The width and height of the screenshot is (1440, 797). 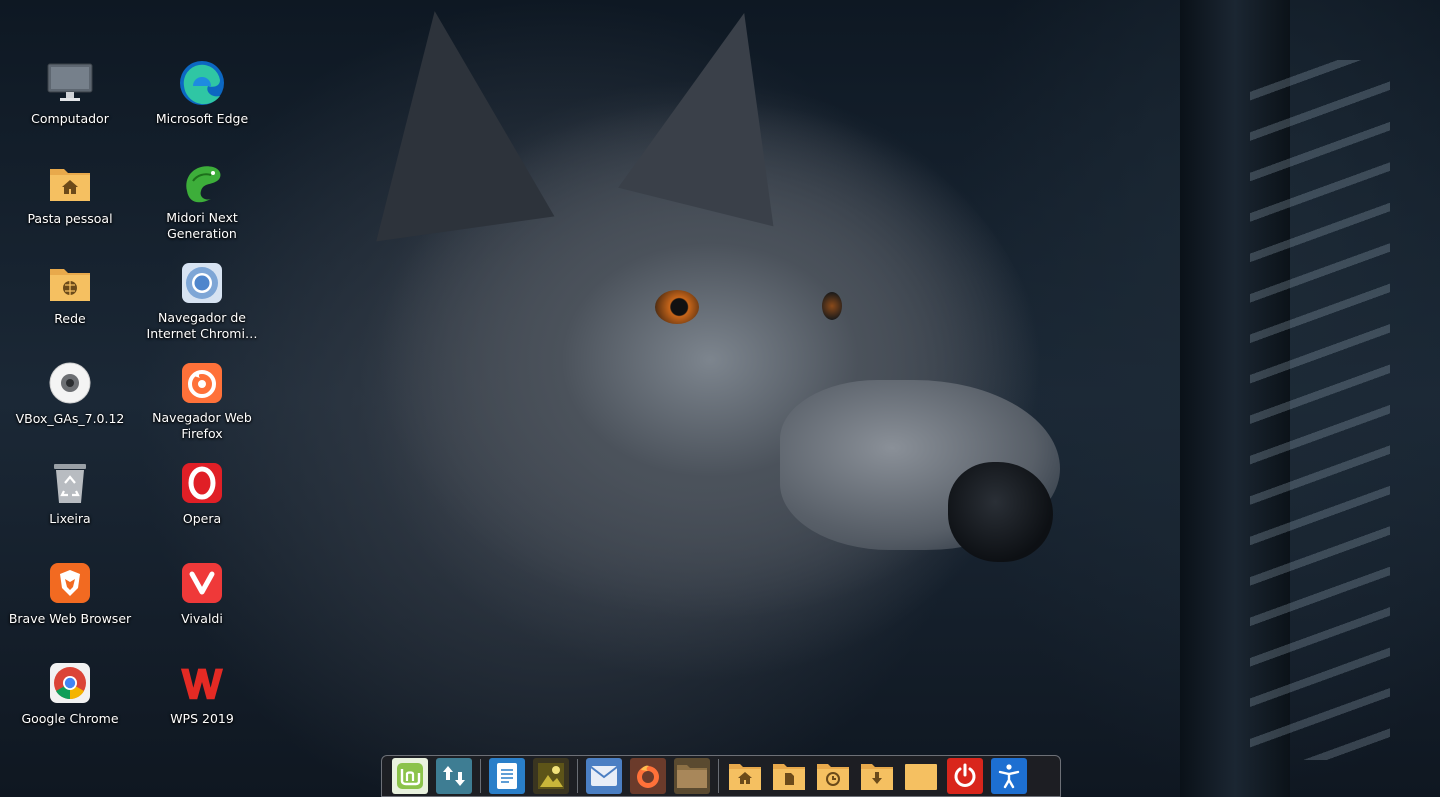 I want to click on file-manager-icon, so click(x=692, y=776).